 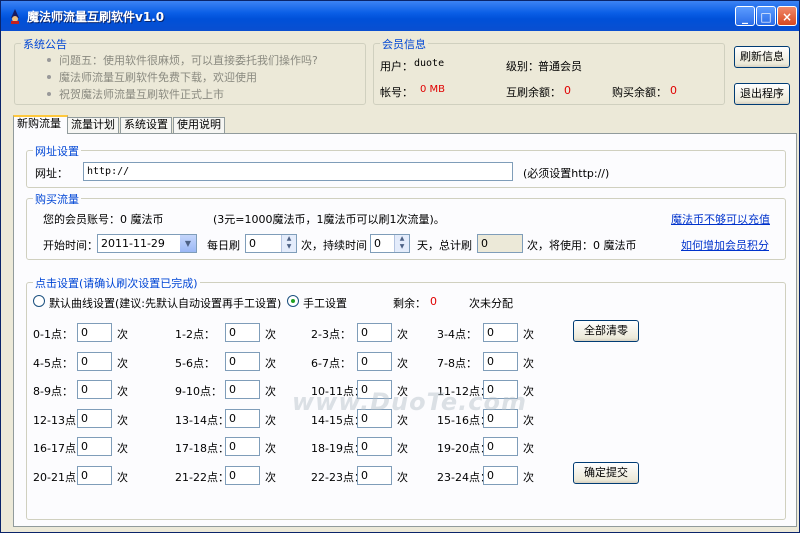 What do you see at coordinates (606, 473) in the screenshot?
I see `submit-button: 确定提交` at bounding box center [606, 473].